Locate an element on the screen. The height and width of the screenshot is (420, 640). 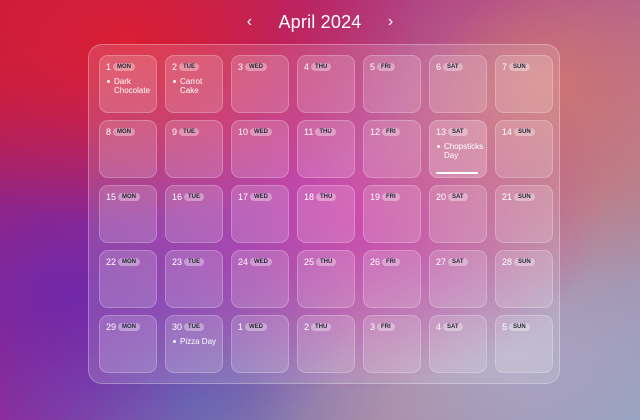
day-cell: 1 WED is located at coordinates (260, 344).